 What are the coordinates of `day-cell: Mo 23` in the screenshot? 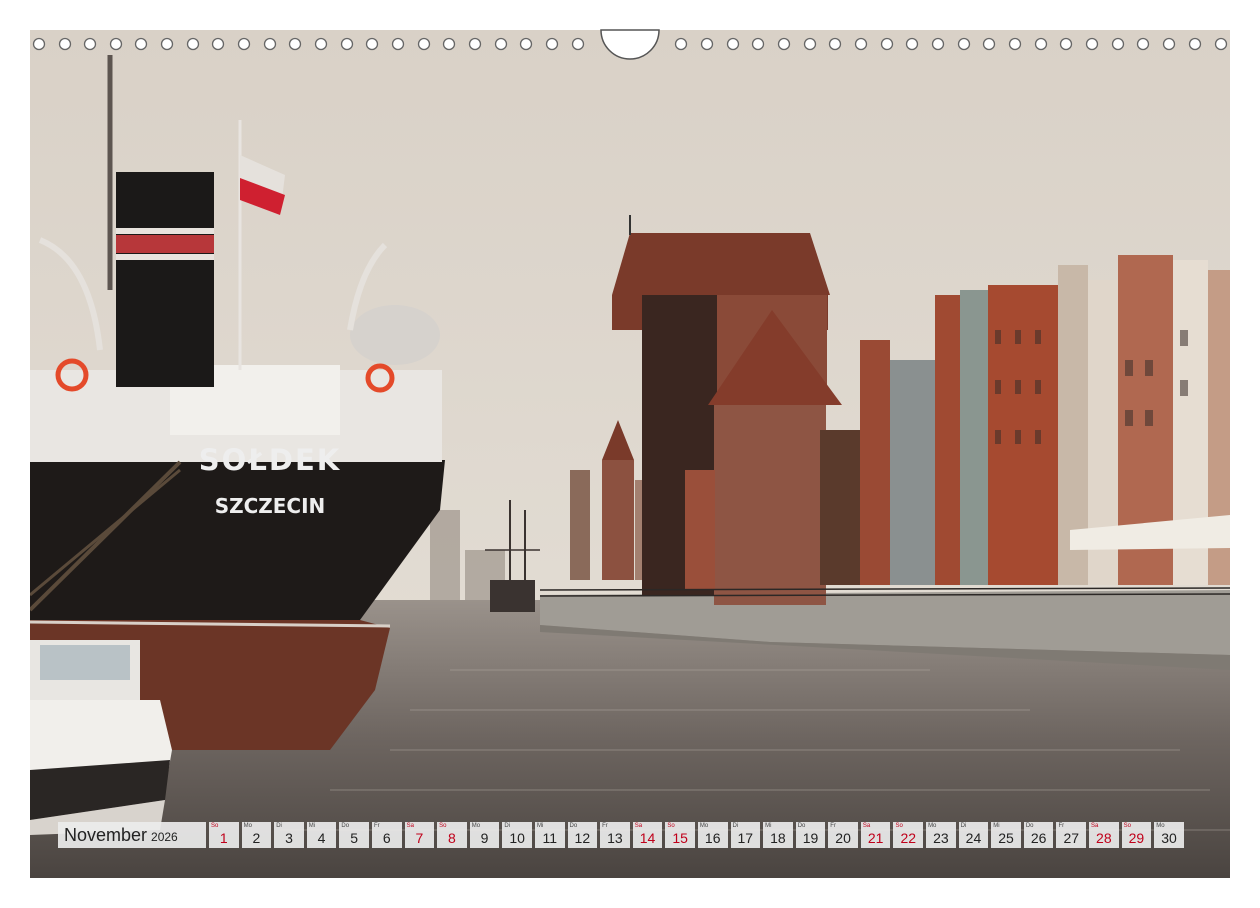 It's located at (941, 835).